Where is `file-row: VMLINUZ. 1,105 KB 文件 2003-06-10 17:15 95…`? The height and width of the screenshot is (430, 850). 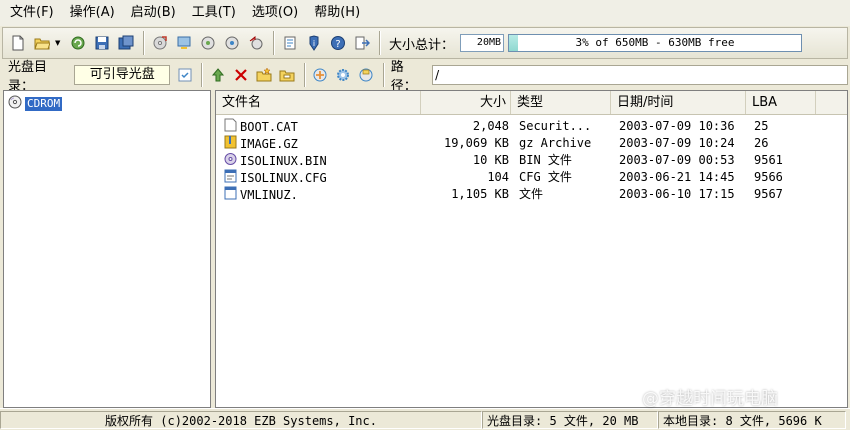
file-row: VMLINUZ. 1,105 KB 文件 2003-06-10 17:15 95… is located at coordinates (531, 195).